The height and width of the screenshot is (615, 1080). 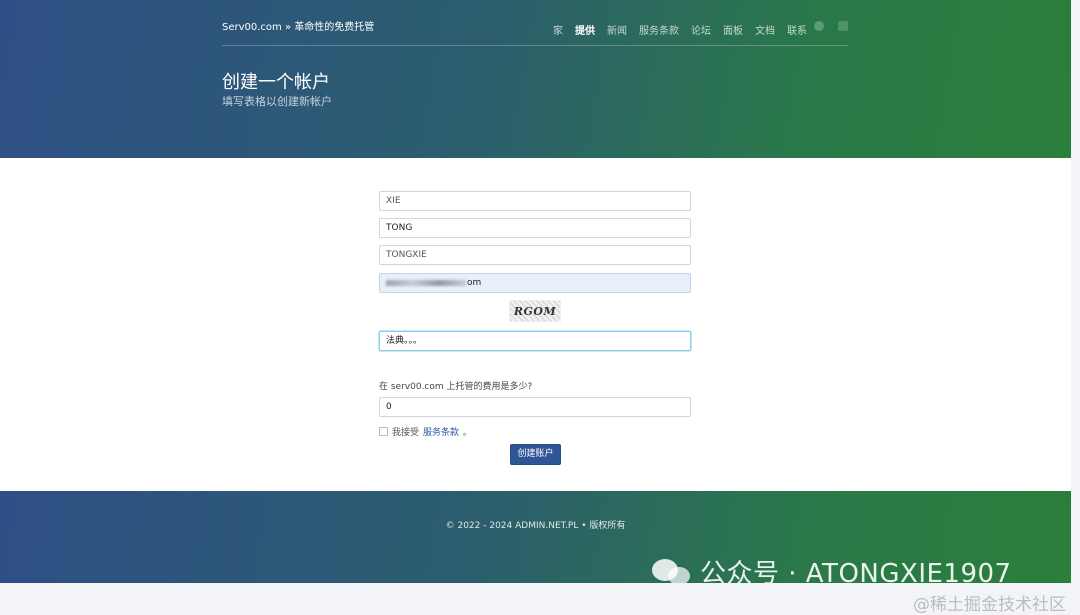 I want to click on terms-row: 我接受 服务条款。, so click(x=425, y=431).